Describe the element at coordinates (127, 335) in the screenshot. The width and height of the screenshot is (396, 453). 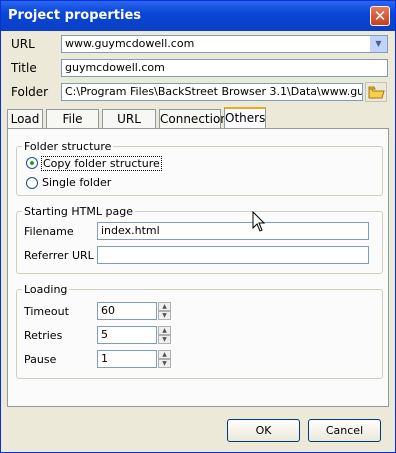
I see `retries-input: 5` at that location.